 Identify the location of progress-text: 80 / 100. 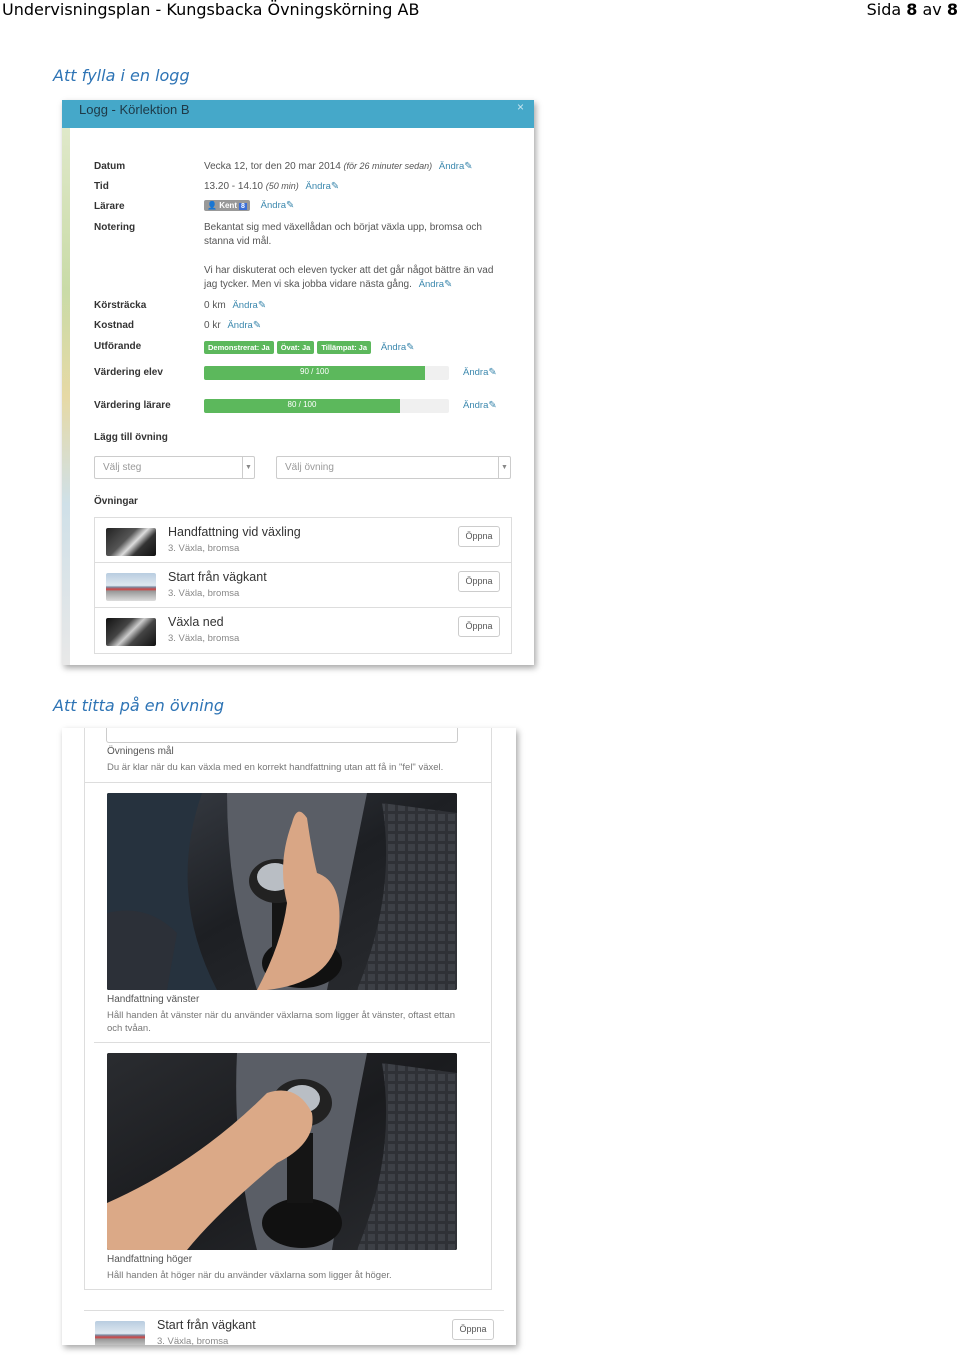
(302, 404).